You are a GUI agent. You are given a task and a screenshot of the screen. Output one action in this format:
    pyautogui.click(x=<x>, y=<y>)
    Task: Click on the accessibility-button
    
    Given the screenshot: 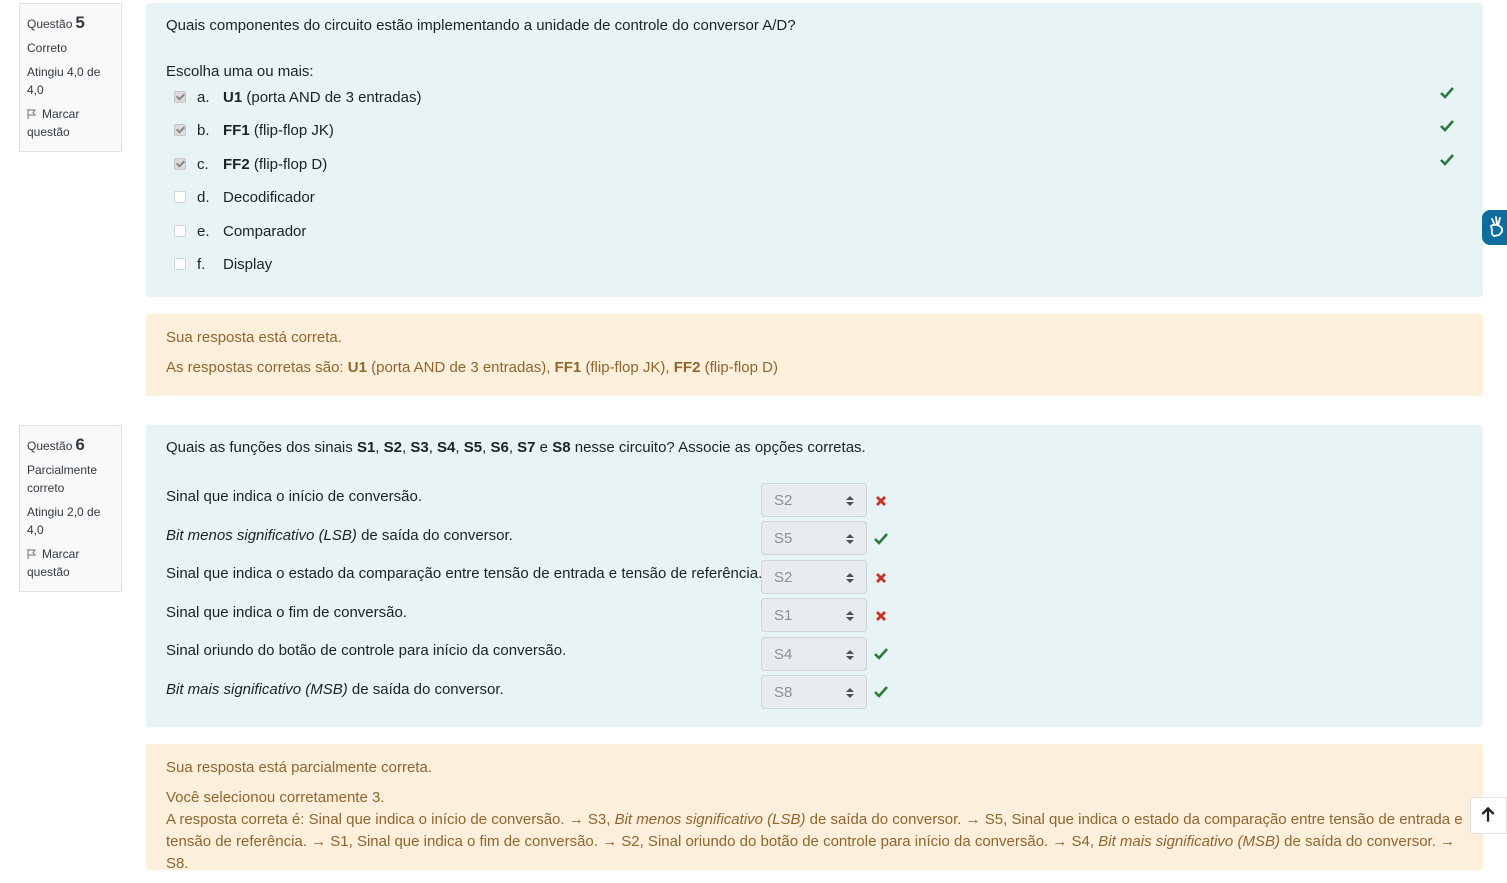 What is the action you would take?
    pyautogui.click(x=1494, y=227)
    